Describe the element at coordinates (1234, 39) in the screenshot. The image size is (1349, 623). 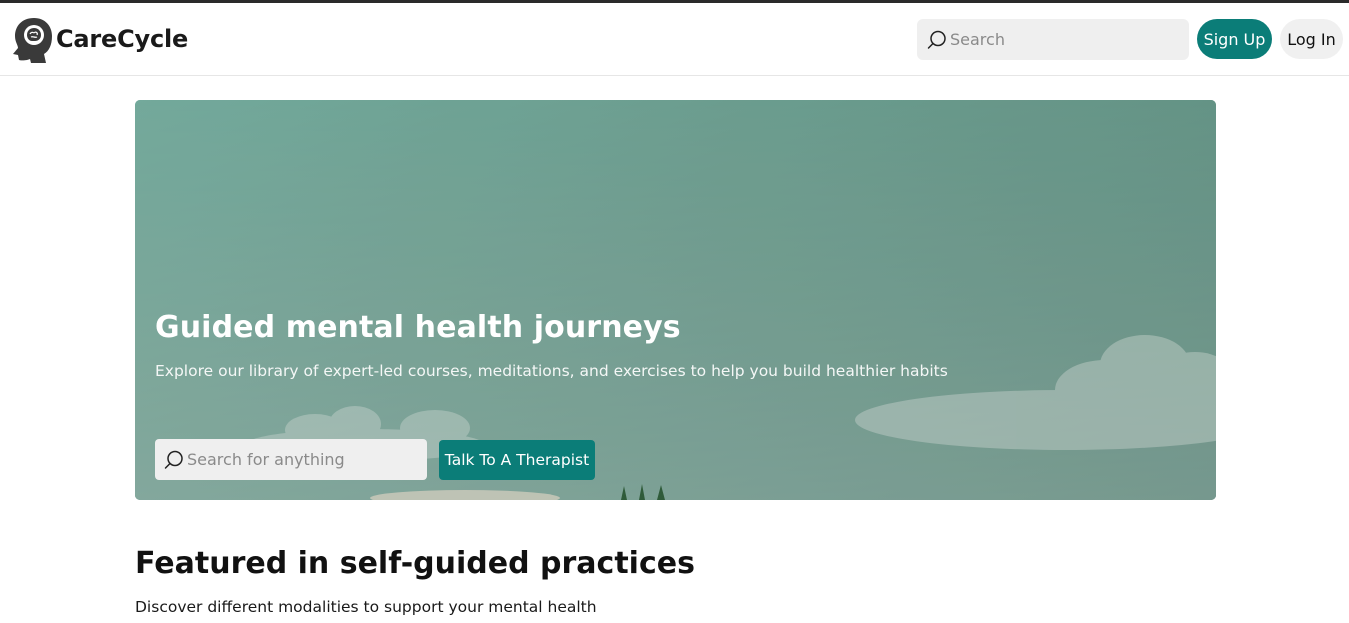
I see `signup-button: Sign Up` at that location.